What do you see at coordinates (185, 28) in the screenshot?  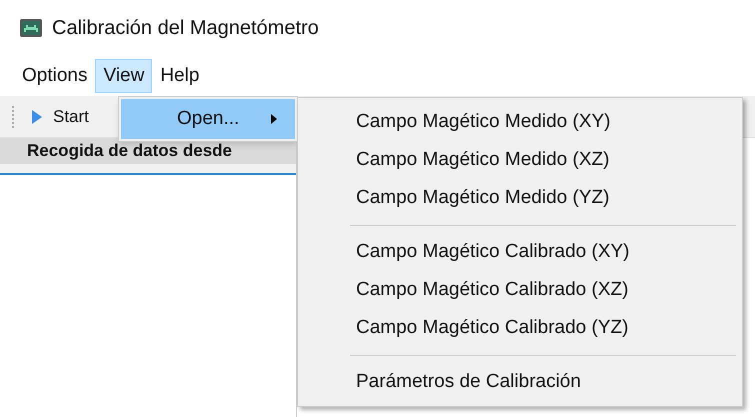 I see `window-title: Calibración del Magnetómetro` at bounding box center [185, 28].